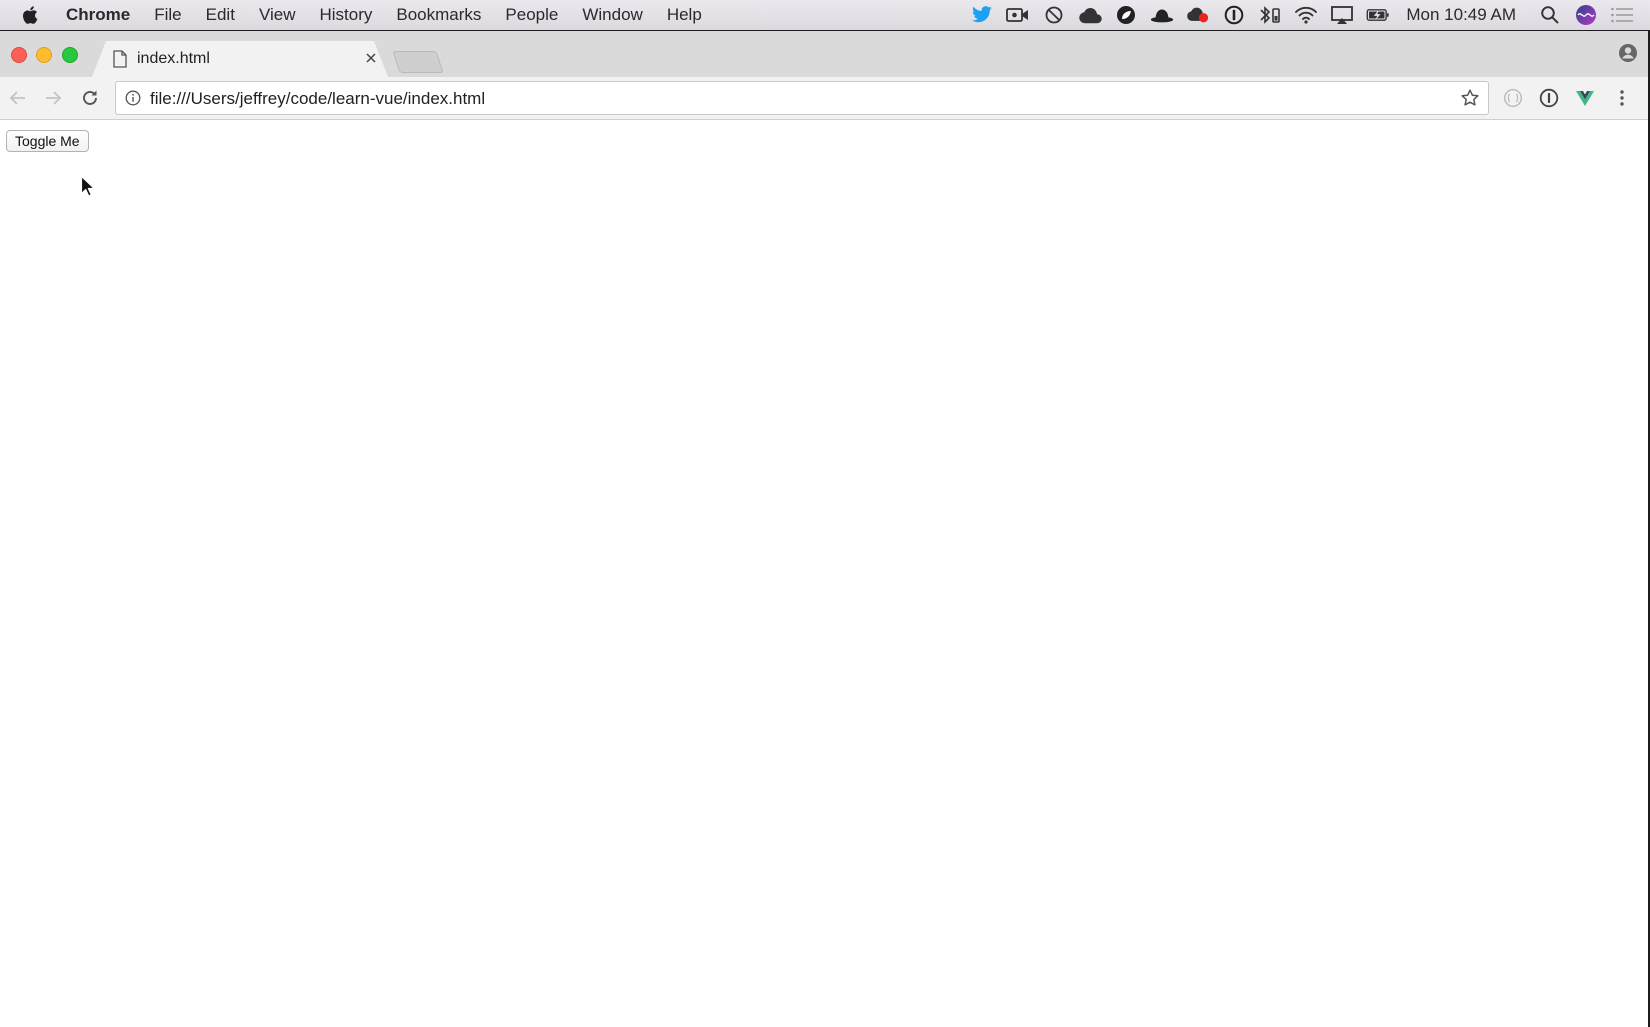 The height and width of the screenshot is (1027, 1650). What do you see at coordinates (240, 59) in the screenshot?
I see `tab-index-html: index.html` at bounding box center [240, 59].